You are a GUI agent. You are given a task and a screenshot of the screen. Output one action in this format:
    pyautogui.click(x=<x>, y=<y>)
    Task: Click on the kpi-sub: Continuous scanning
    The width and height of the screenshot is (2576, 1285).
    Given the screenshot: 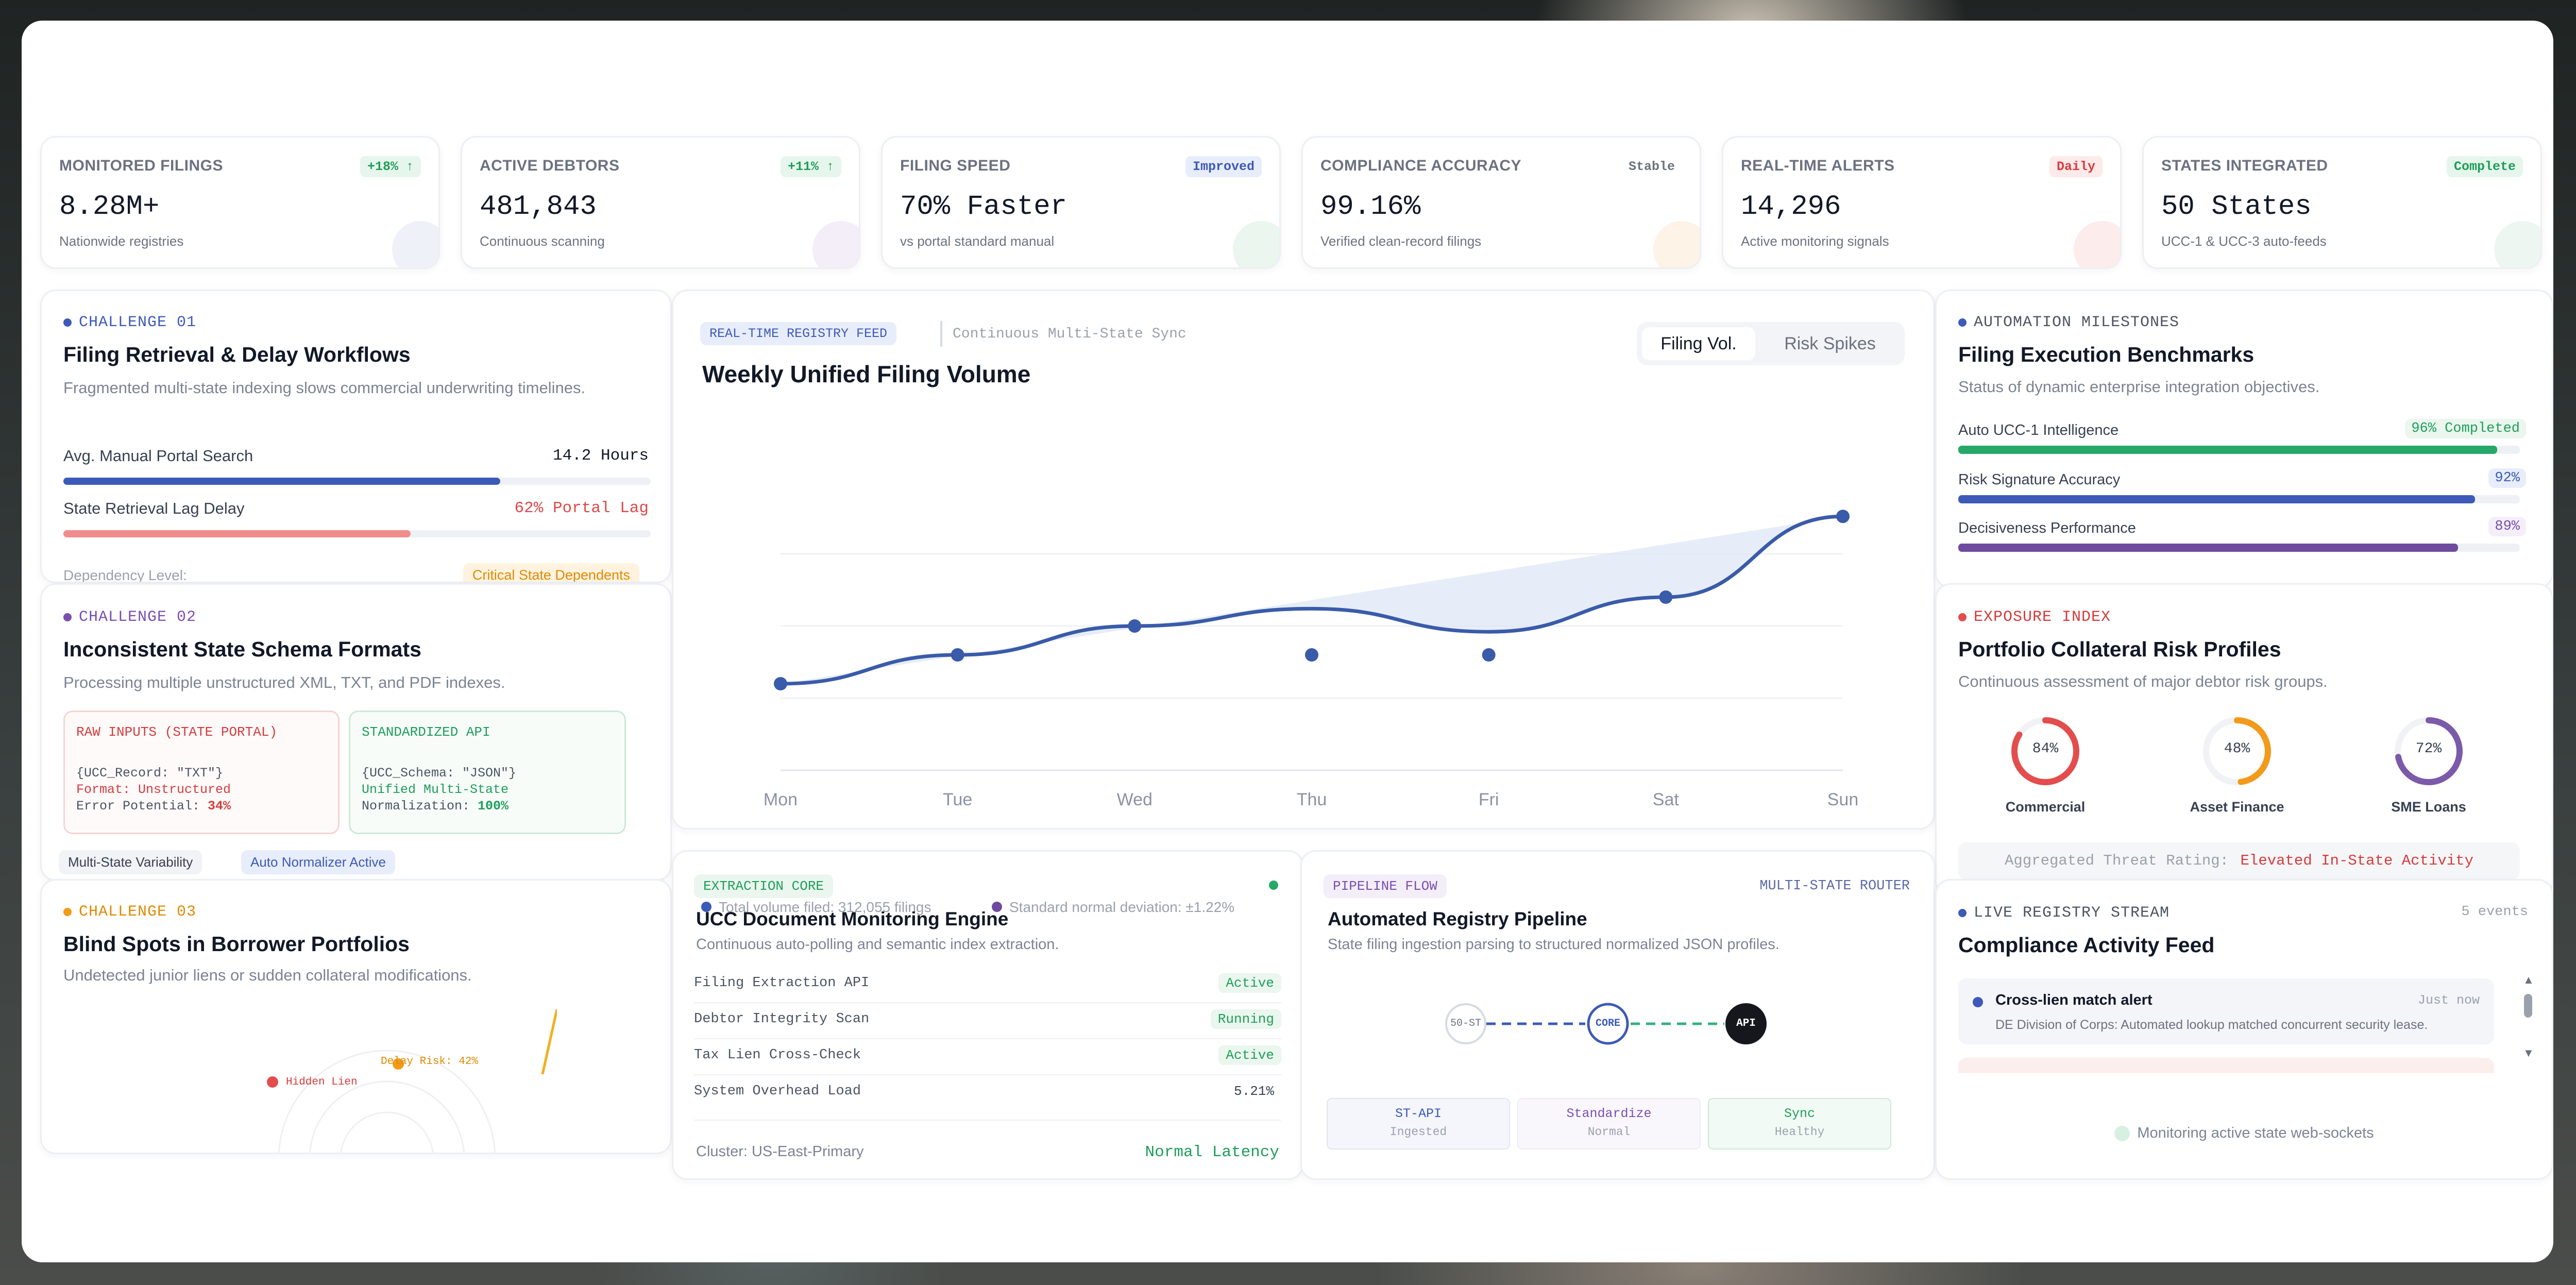 What is the action you would take?
    pyautogui.click(x=543, y=241)
    